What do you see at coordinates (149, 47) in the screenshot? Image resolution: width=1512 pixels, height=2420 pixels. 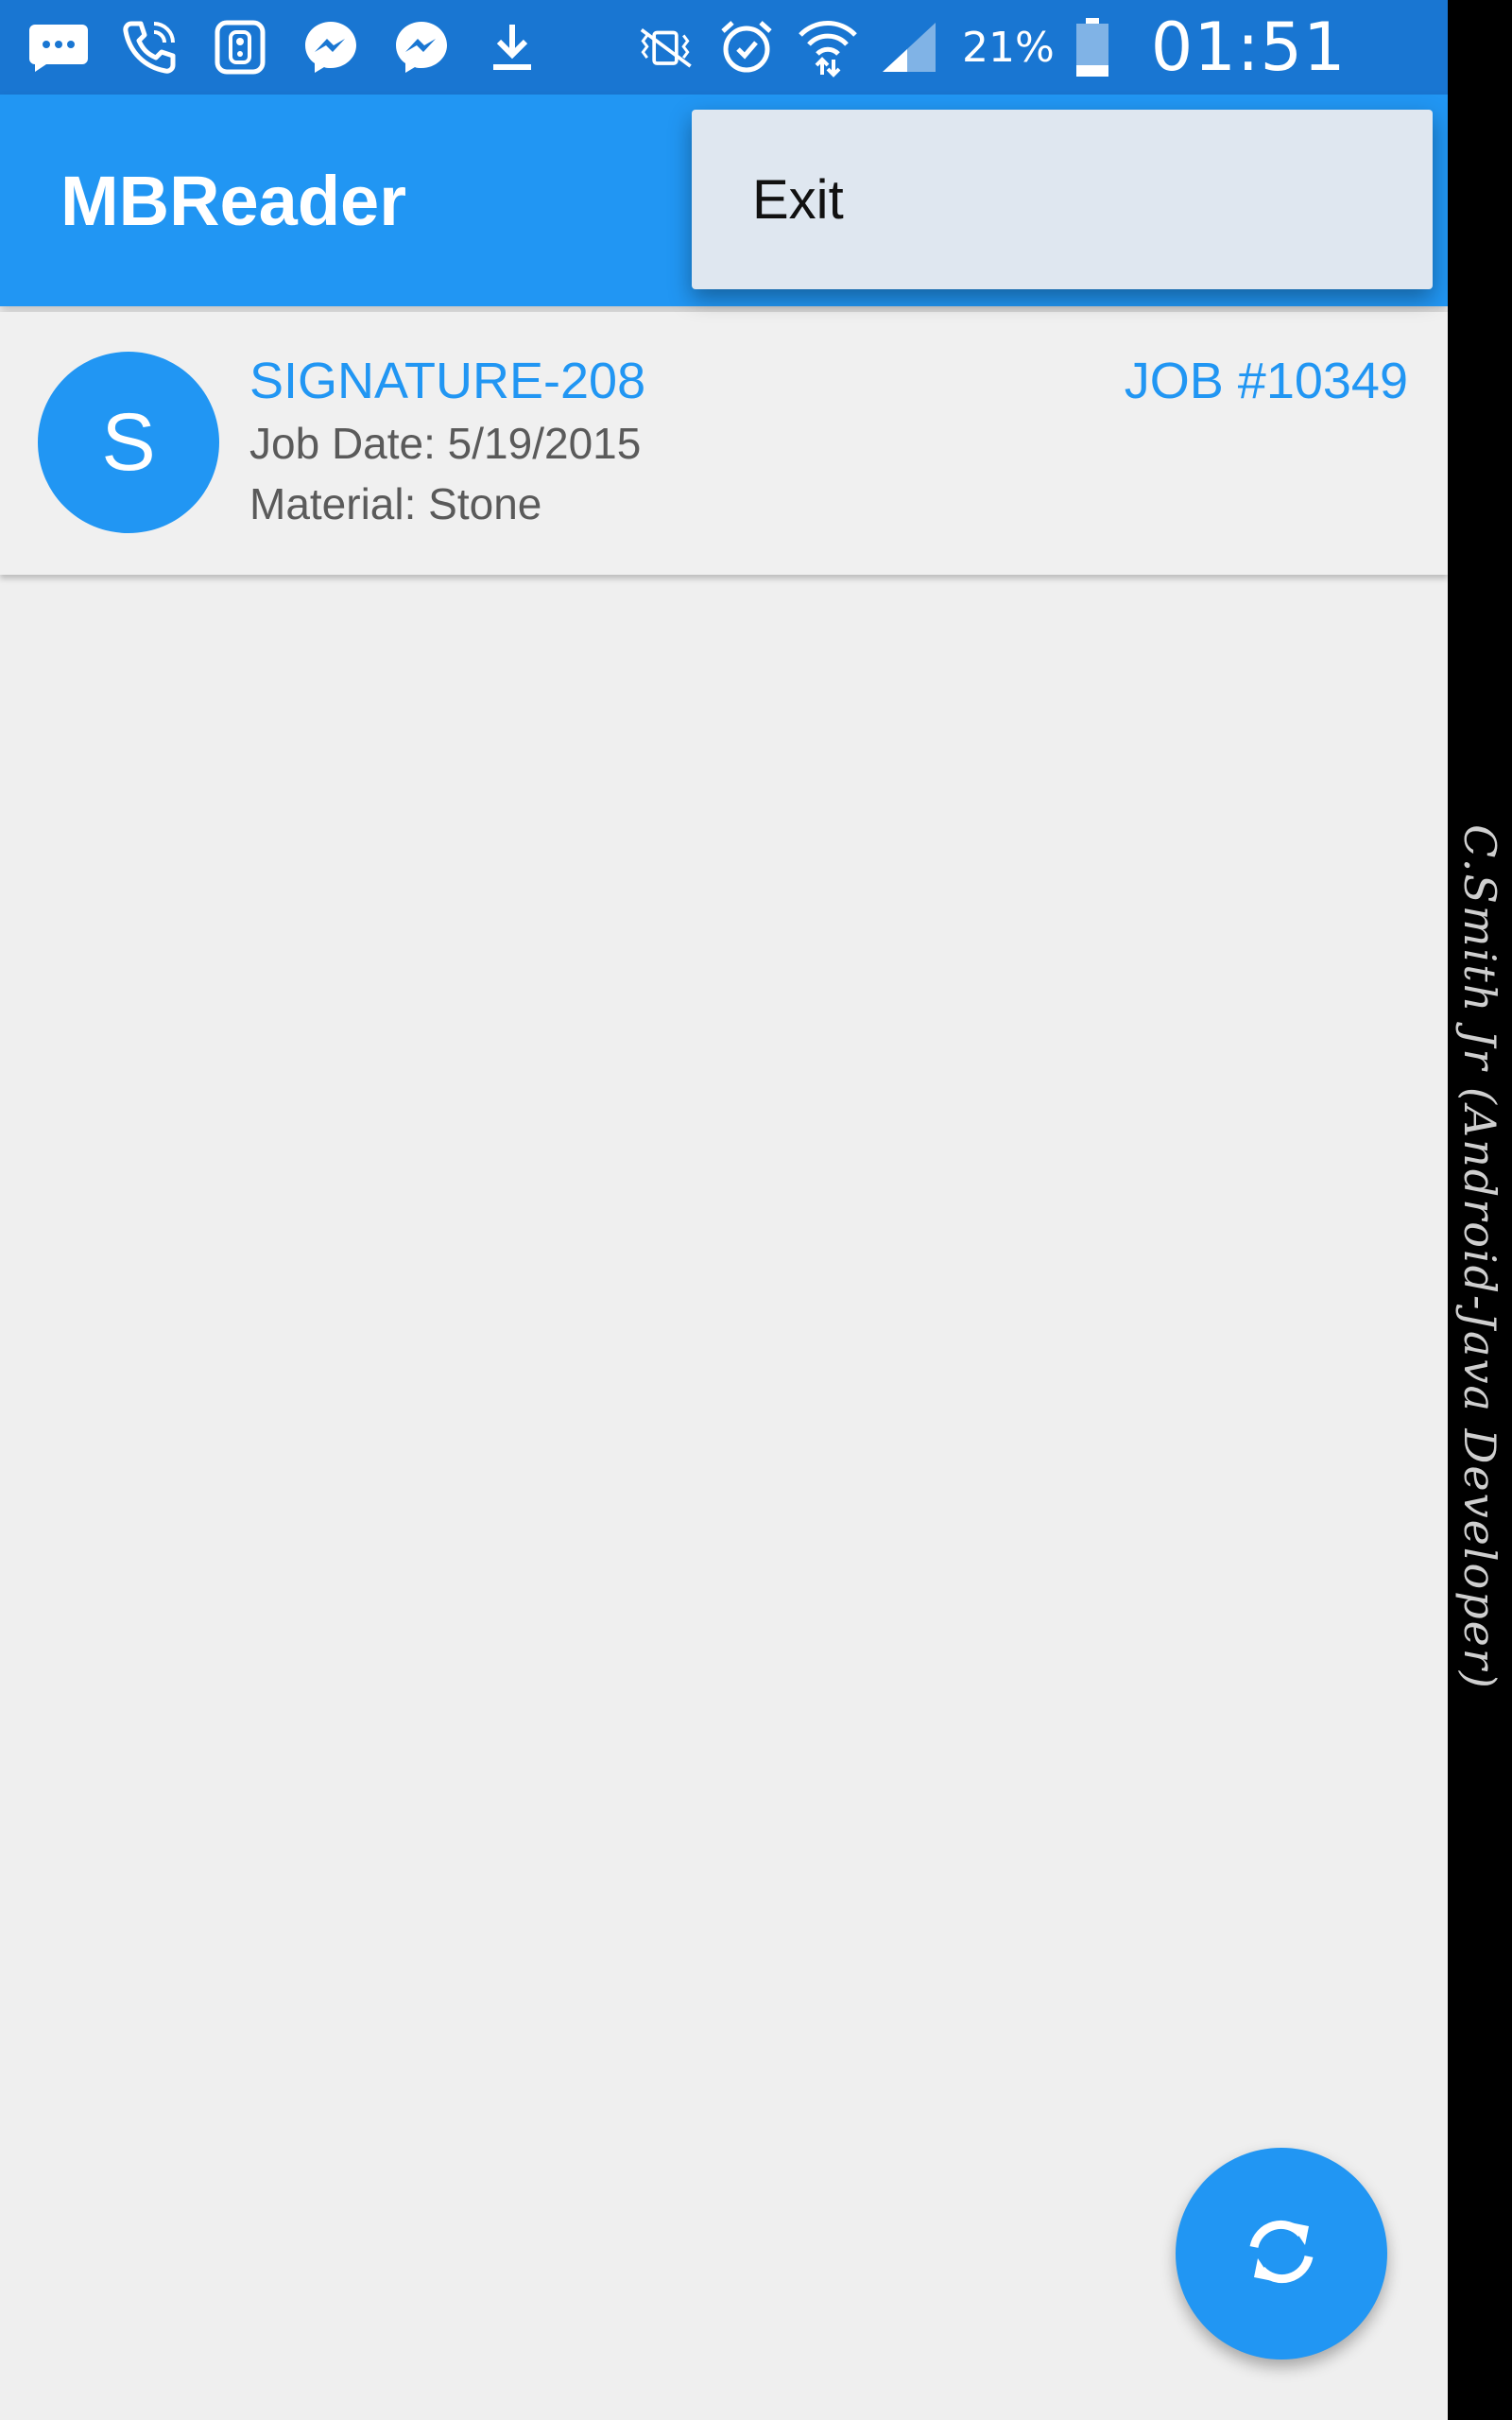 I see `phone-wifi-call-icon` at bounding box center [149, 47].